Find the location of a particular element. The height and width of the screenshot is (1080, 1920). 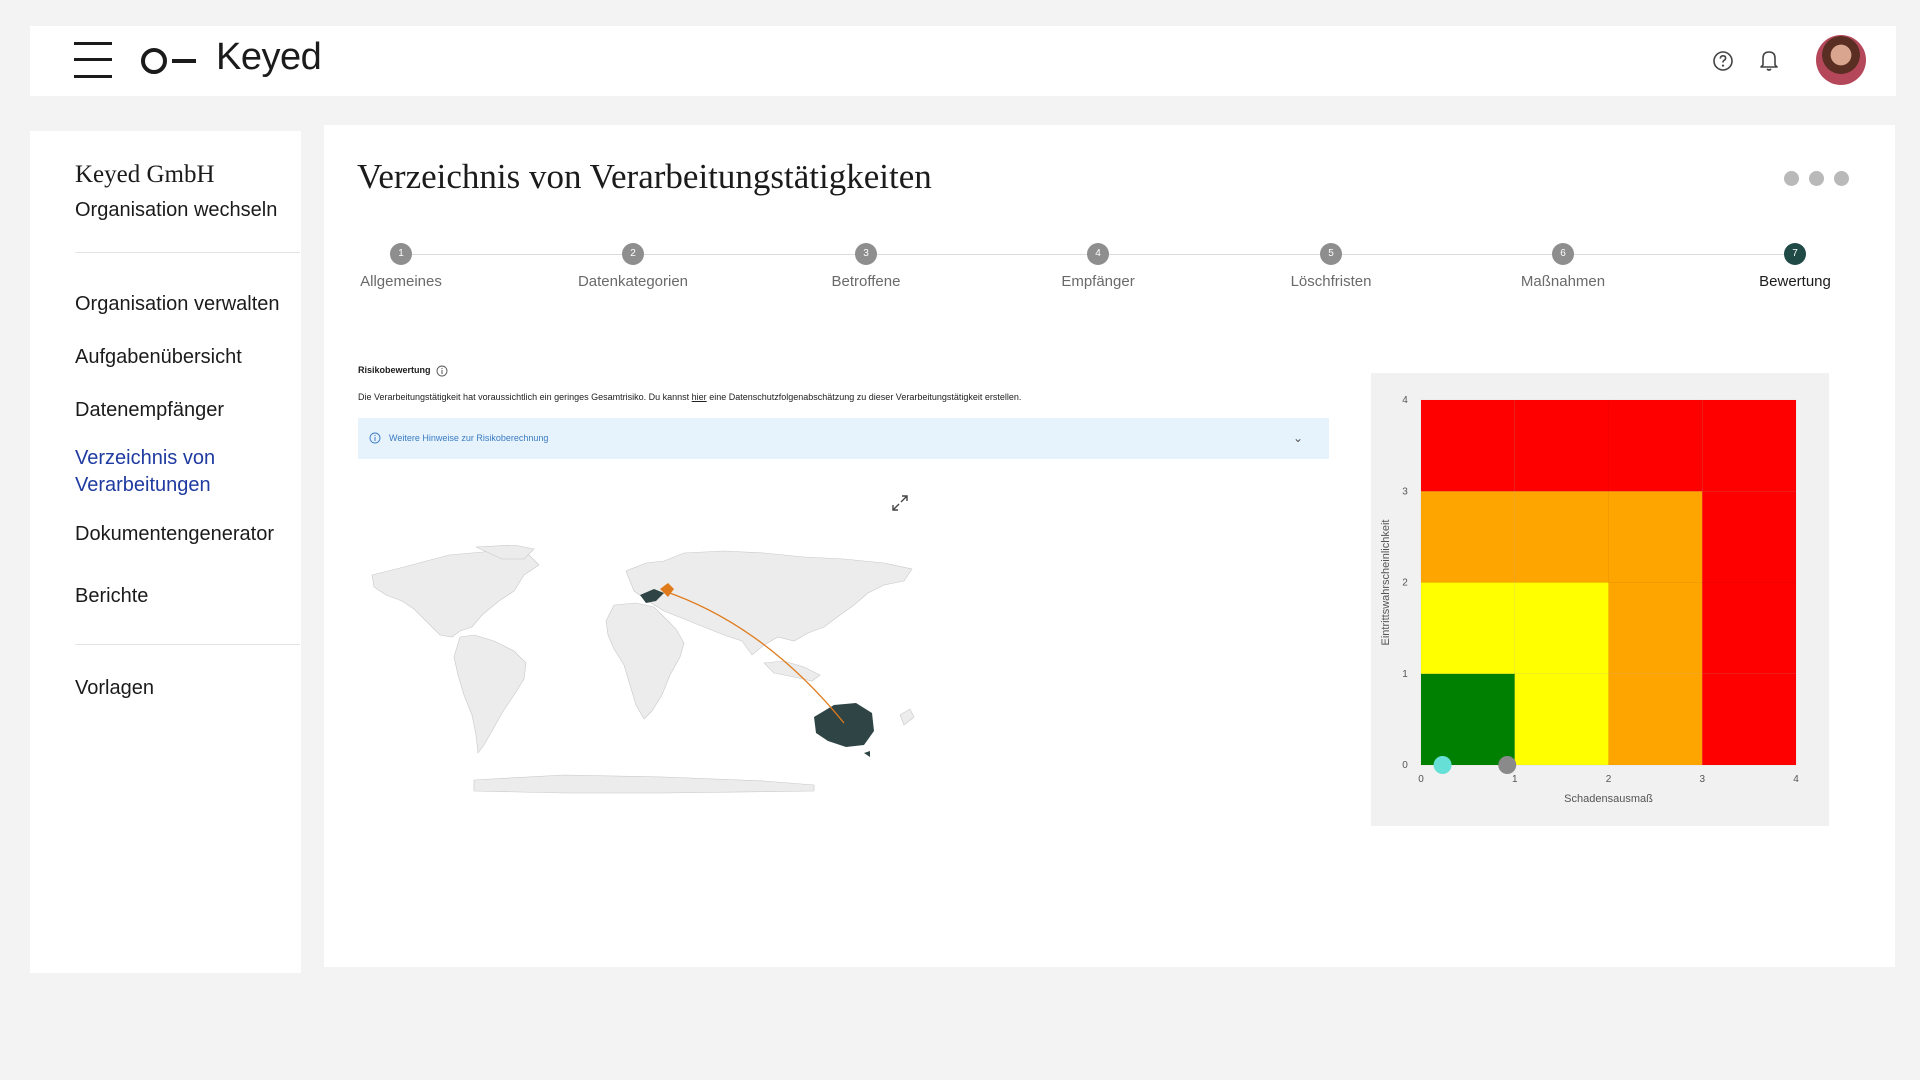

step-recipients: 4 Empfänger is located at coordinates (1098, 266).